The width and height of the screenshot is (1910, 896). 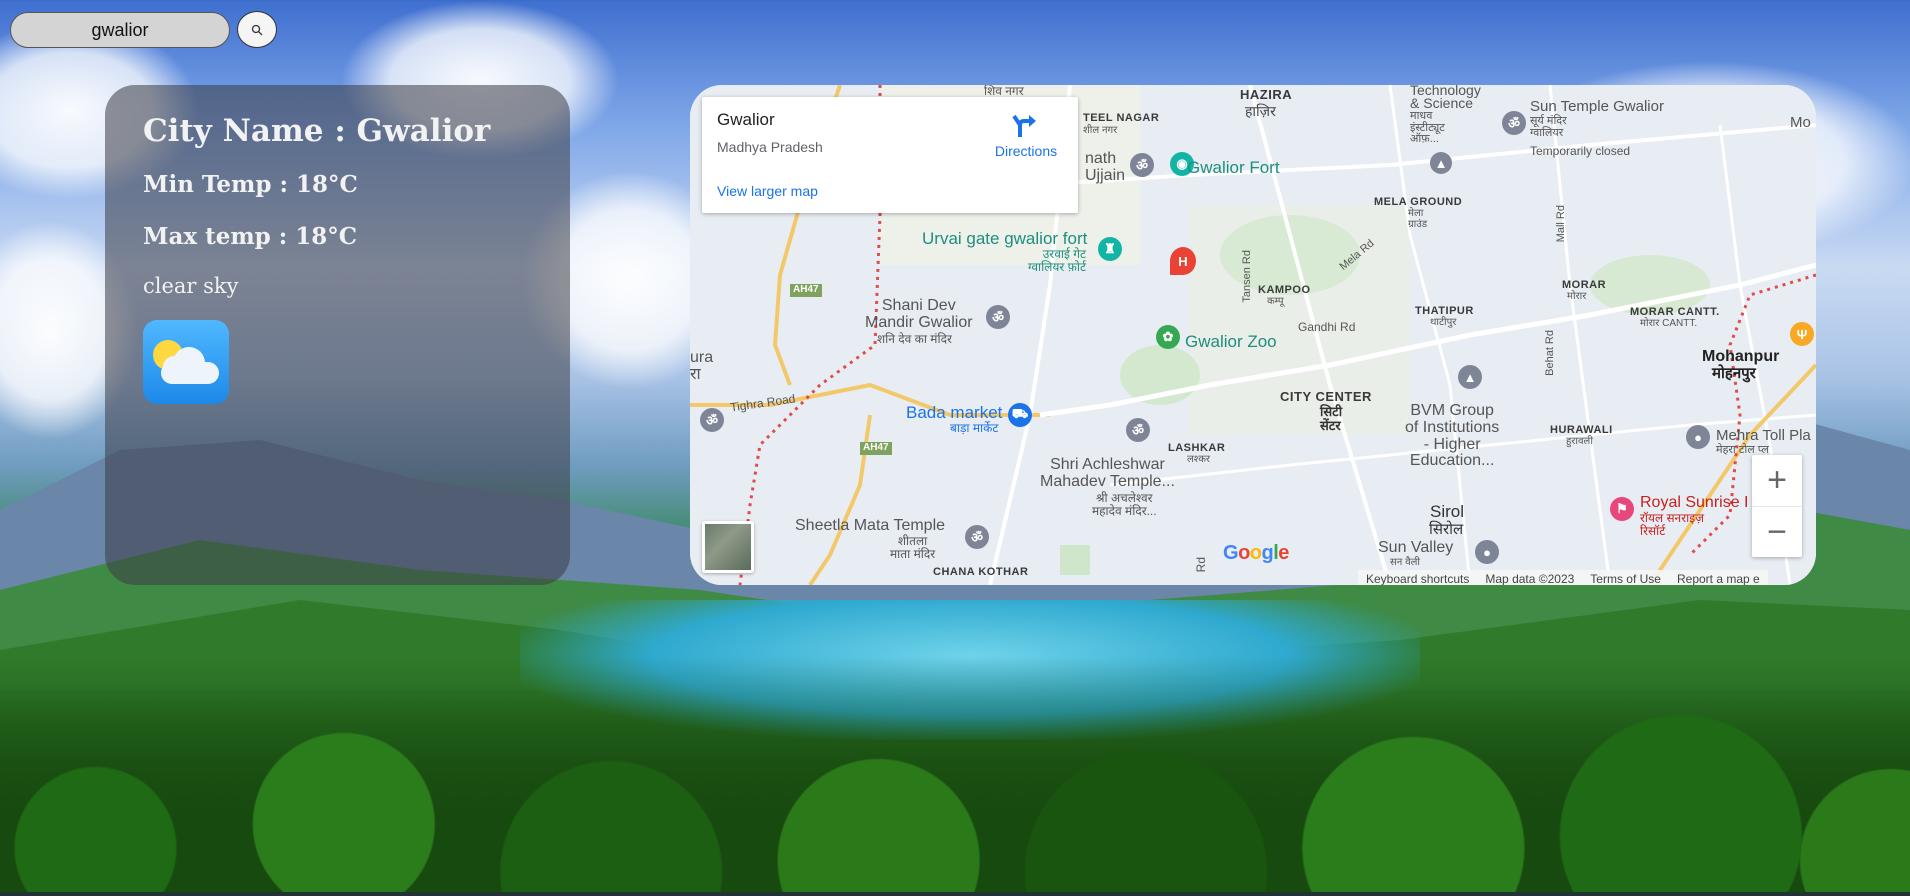 I want to click on place-title: Gwalior, so click(x=746, y=119).